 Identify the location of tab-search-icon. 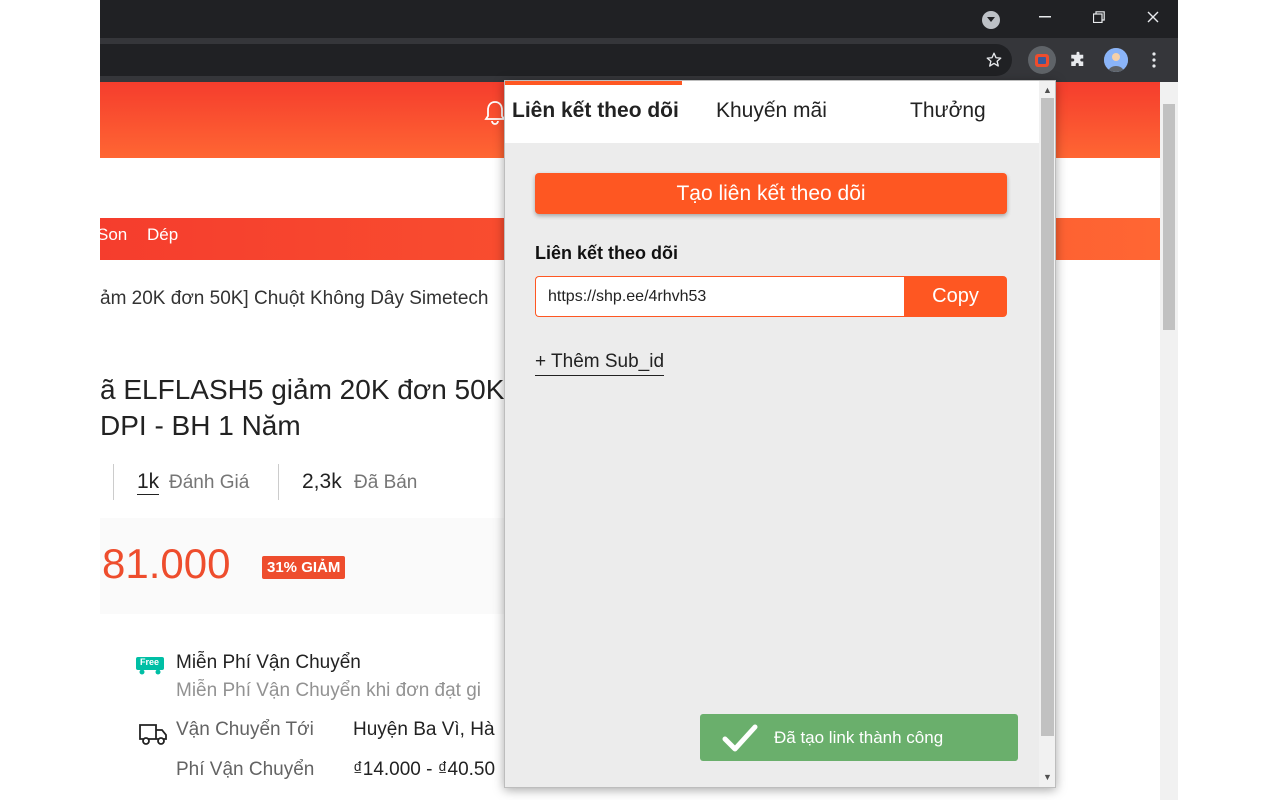
(991, 20).